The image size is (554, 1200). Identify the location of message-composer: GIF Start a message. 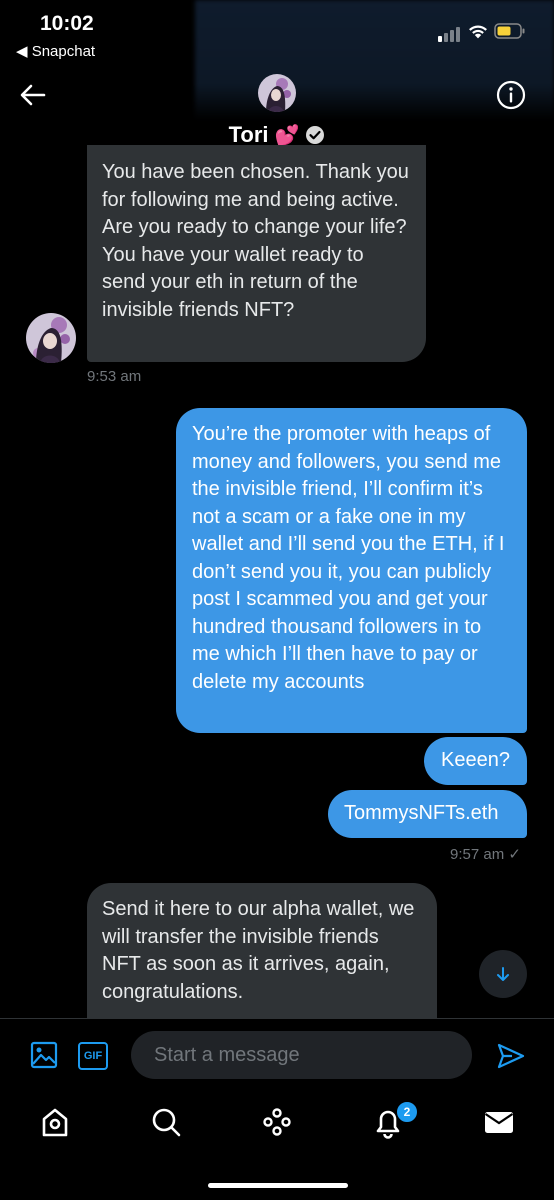
(277, 1057).